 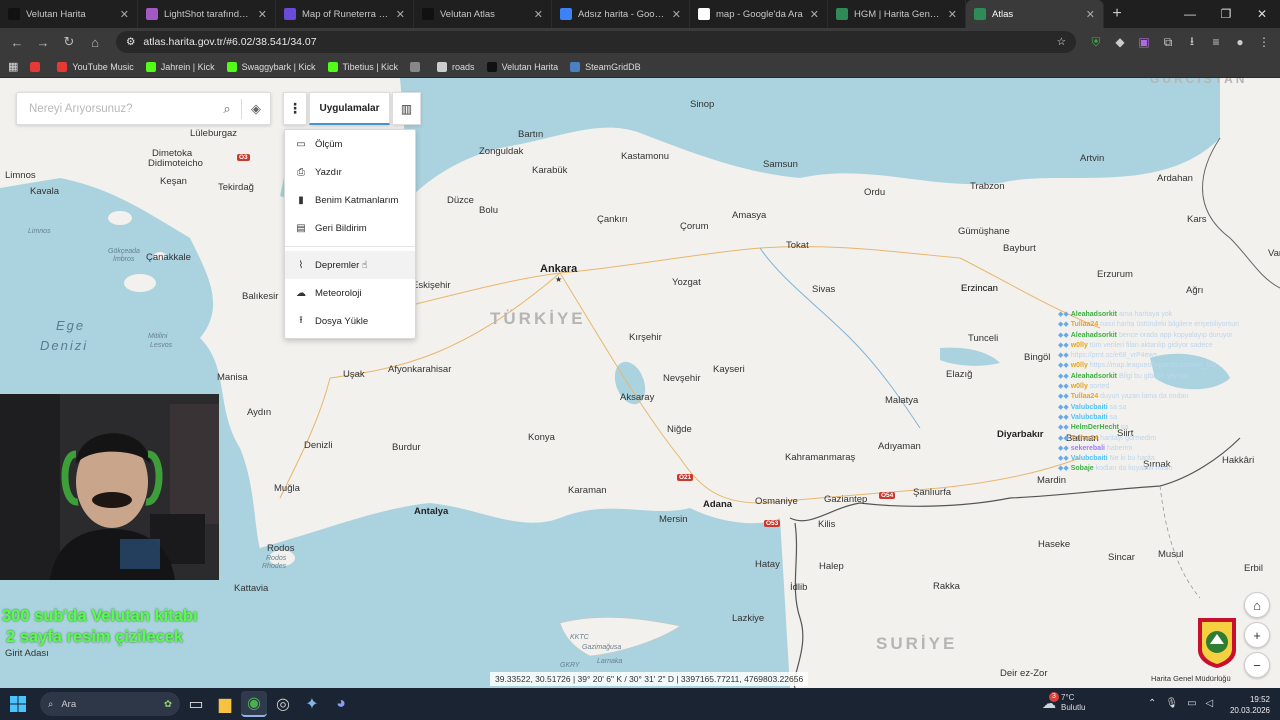 What do you see at coordinates (312, 704) in the screenshot?
I see `app-taskbar-icon: ✦` at bounding box center [312, 704].